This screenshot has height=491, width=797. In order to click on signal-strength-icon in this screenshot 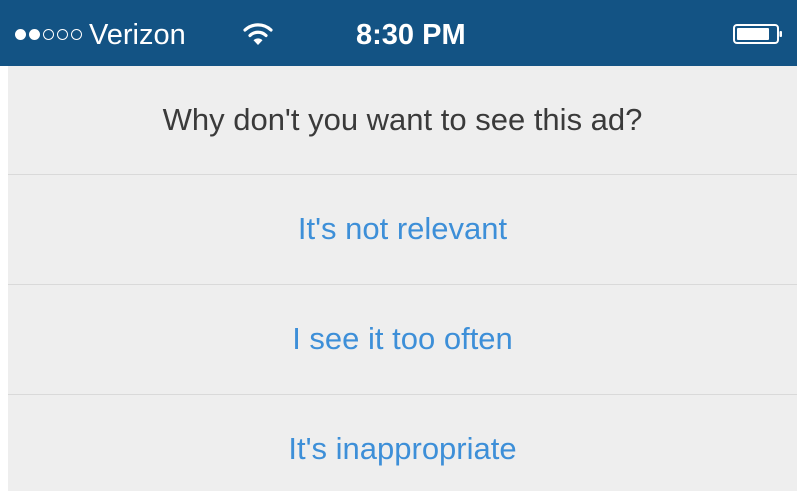, I will do `click(48, 34)`.